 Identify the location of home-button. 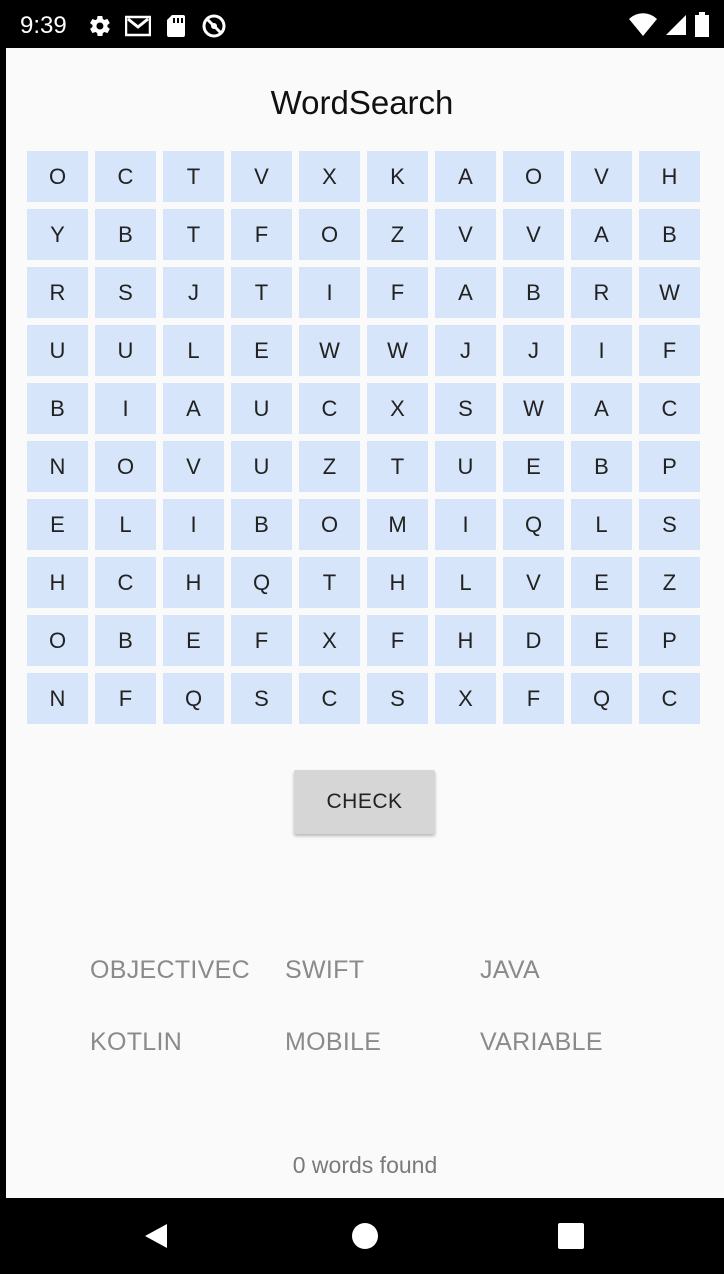
(365, 1236).